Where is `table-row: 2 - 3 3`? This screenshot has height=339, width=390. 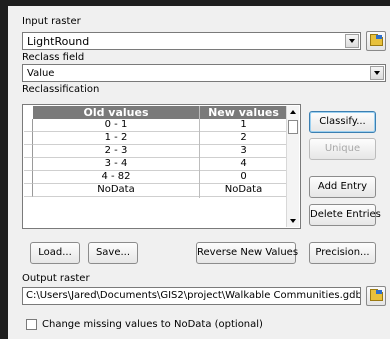
table-row: 2 - 3 3 is located at coordinates (160, 151).